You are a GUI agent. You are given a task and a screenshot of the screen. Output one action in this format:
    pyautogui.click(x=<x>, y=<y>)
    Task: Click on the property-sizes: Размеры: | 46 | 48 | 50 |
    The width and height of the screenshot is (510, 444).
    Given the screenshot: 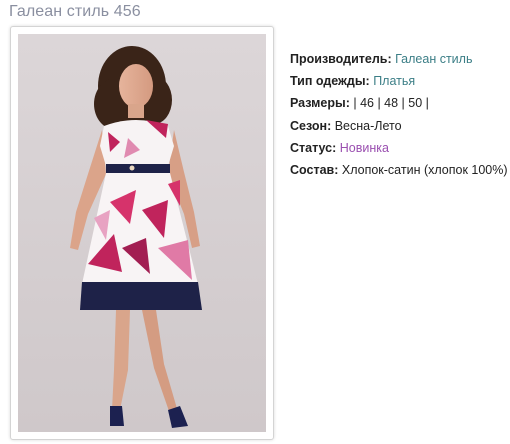 What is the action you would take?
    pyautogui.click(x=399, y=103)
    